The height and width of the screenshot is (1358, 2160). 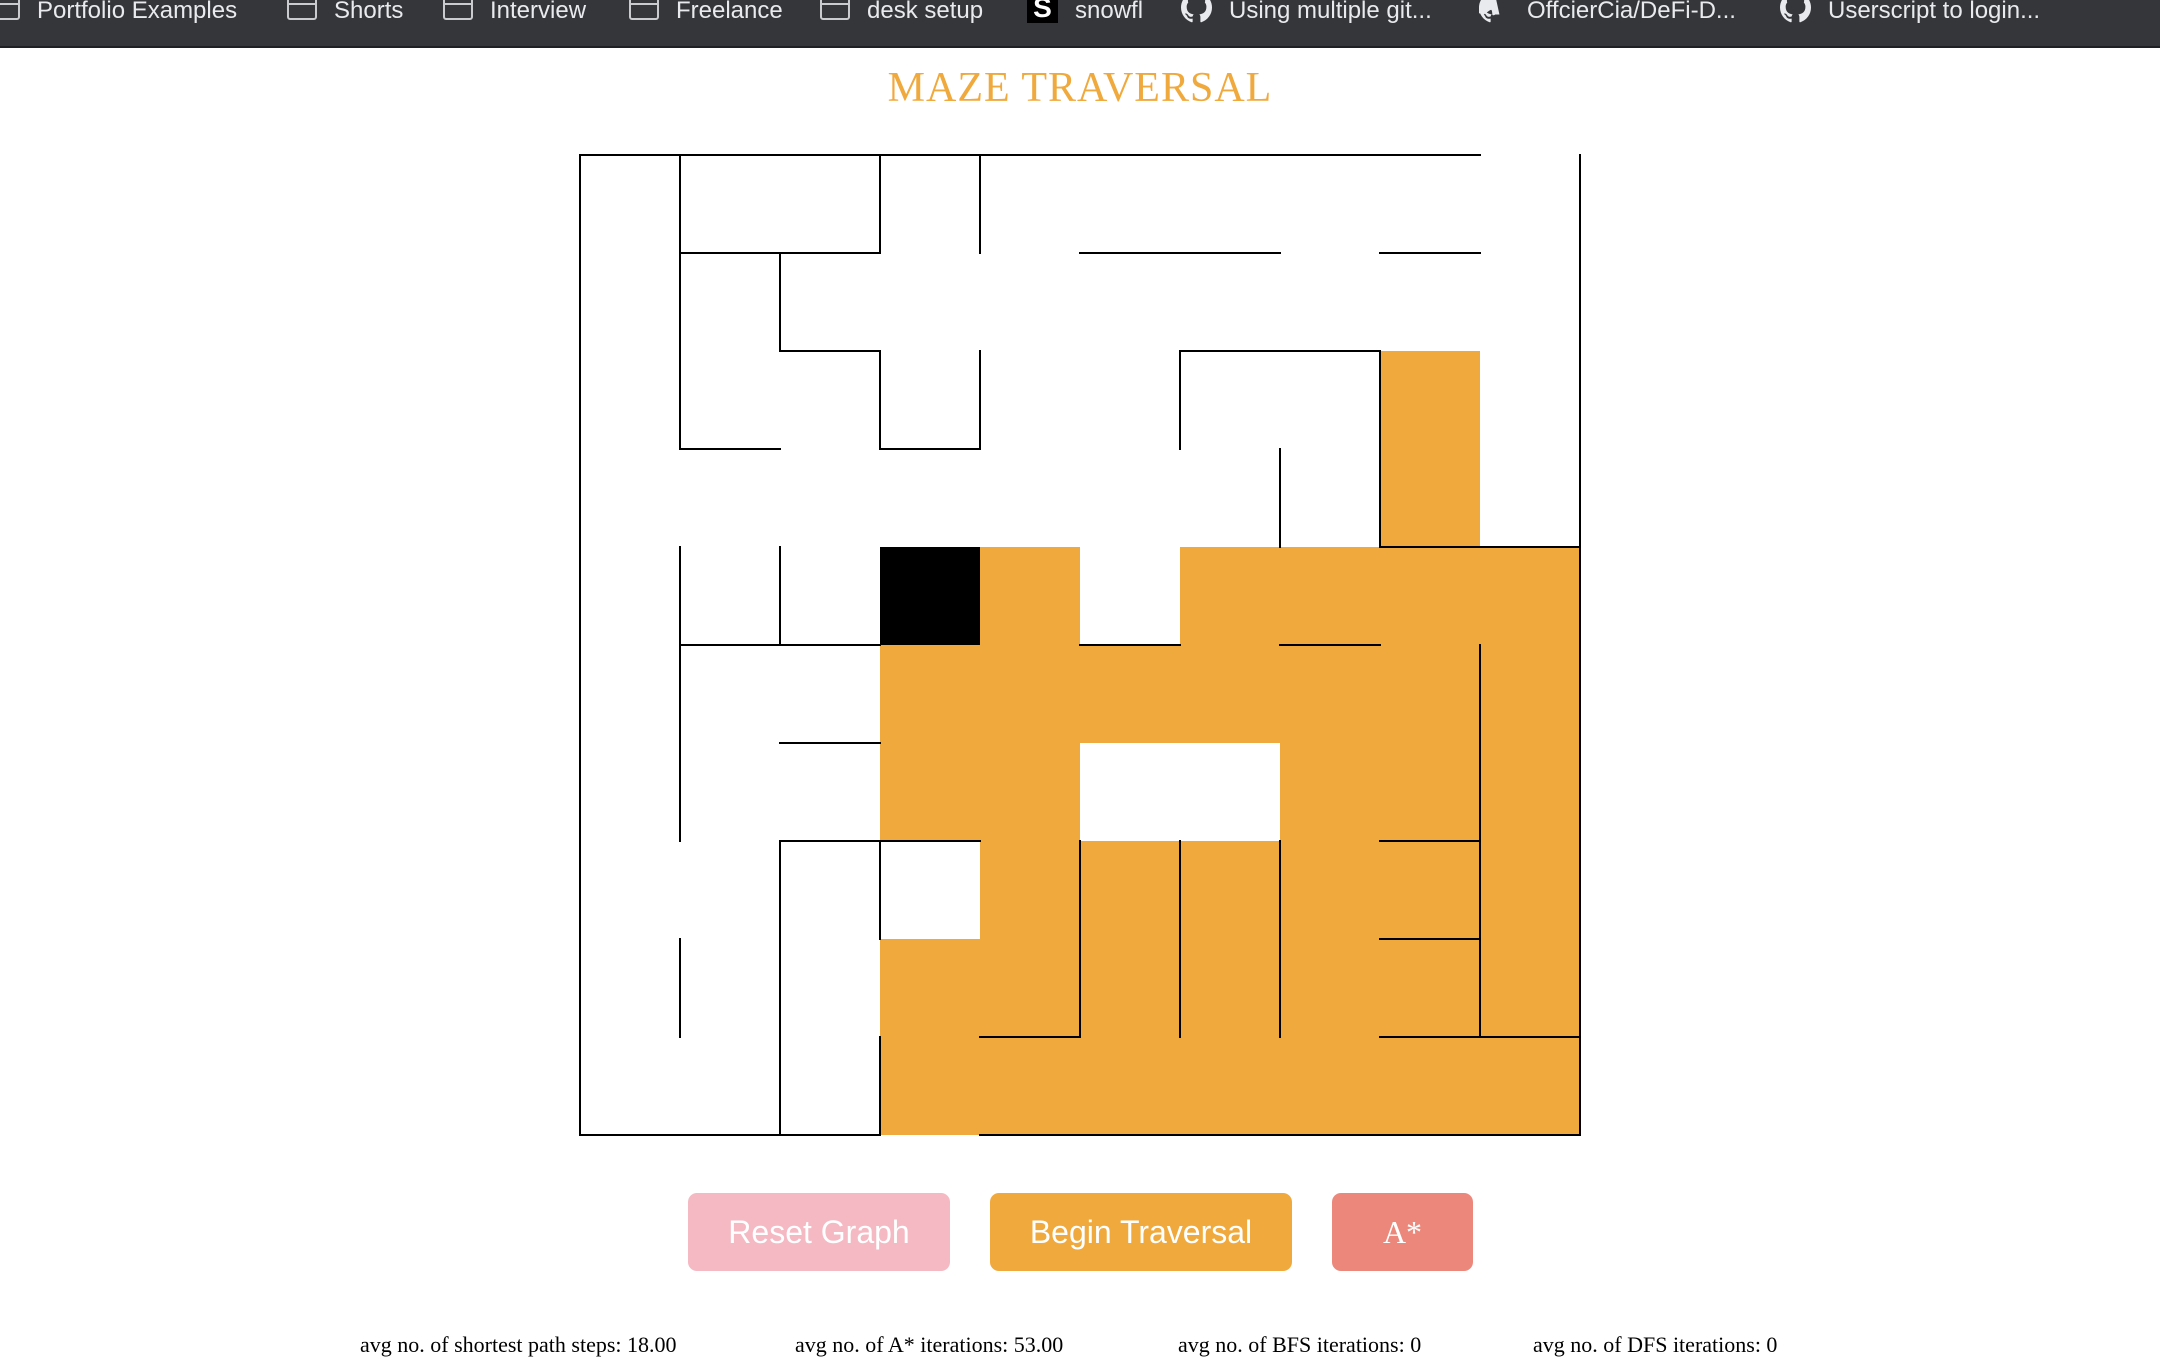 I want to click on bookmark-freelance: Freelance, so click(x=706, y=12).